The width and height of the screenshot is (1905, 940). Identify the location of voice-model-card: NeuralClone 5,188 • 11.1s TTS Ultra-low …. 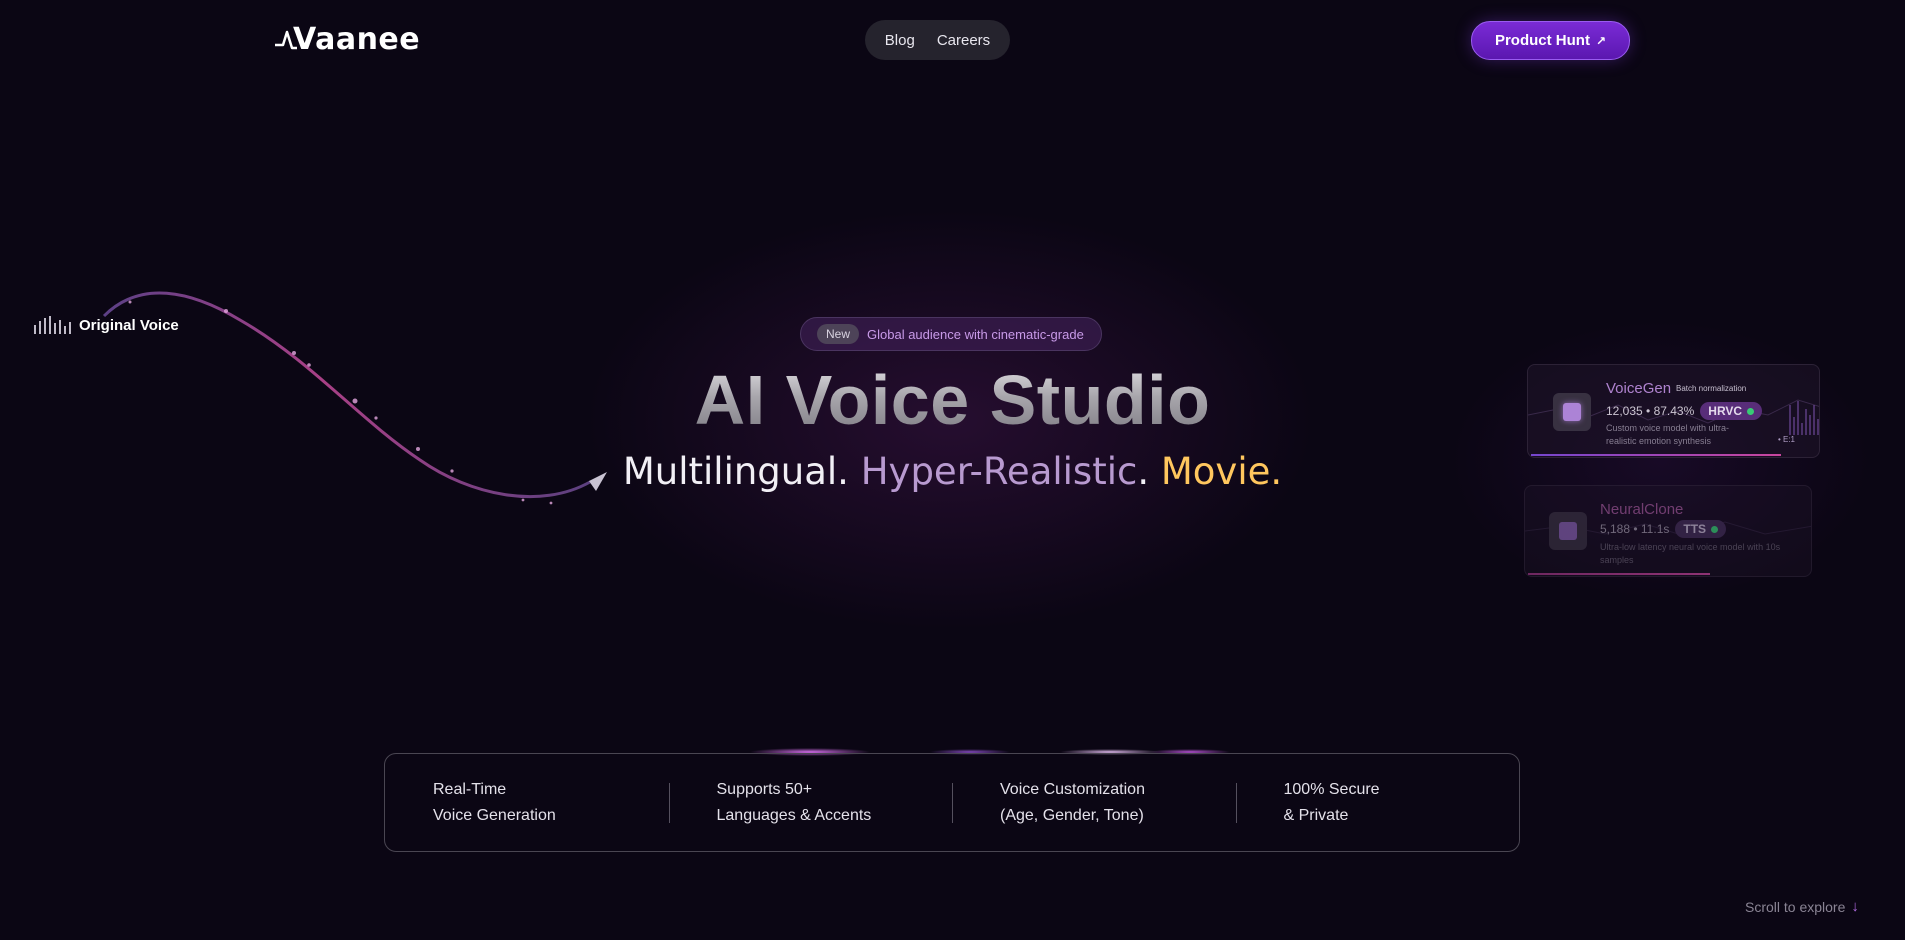
(1668, 531).